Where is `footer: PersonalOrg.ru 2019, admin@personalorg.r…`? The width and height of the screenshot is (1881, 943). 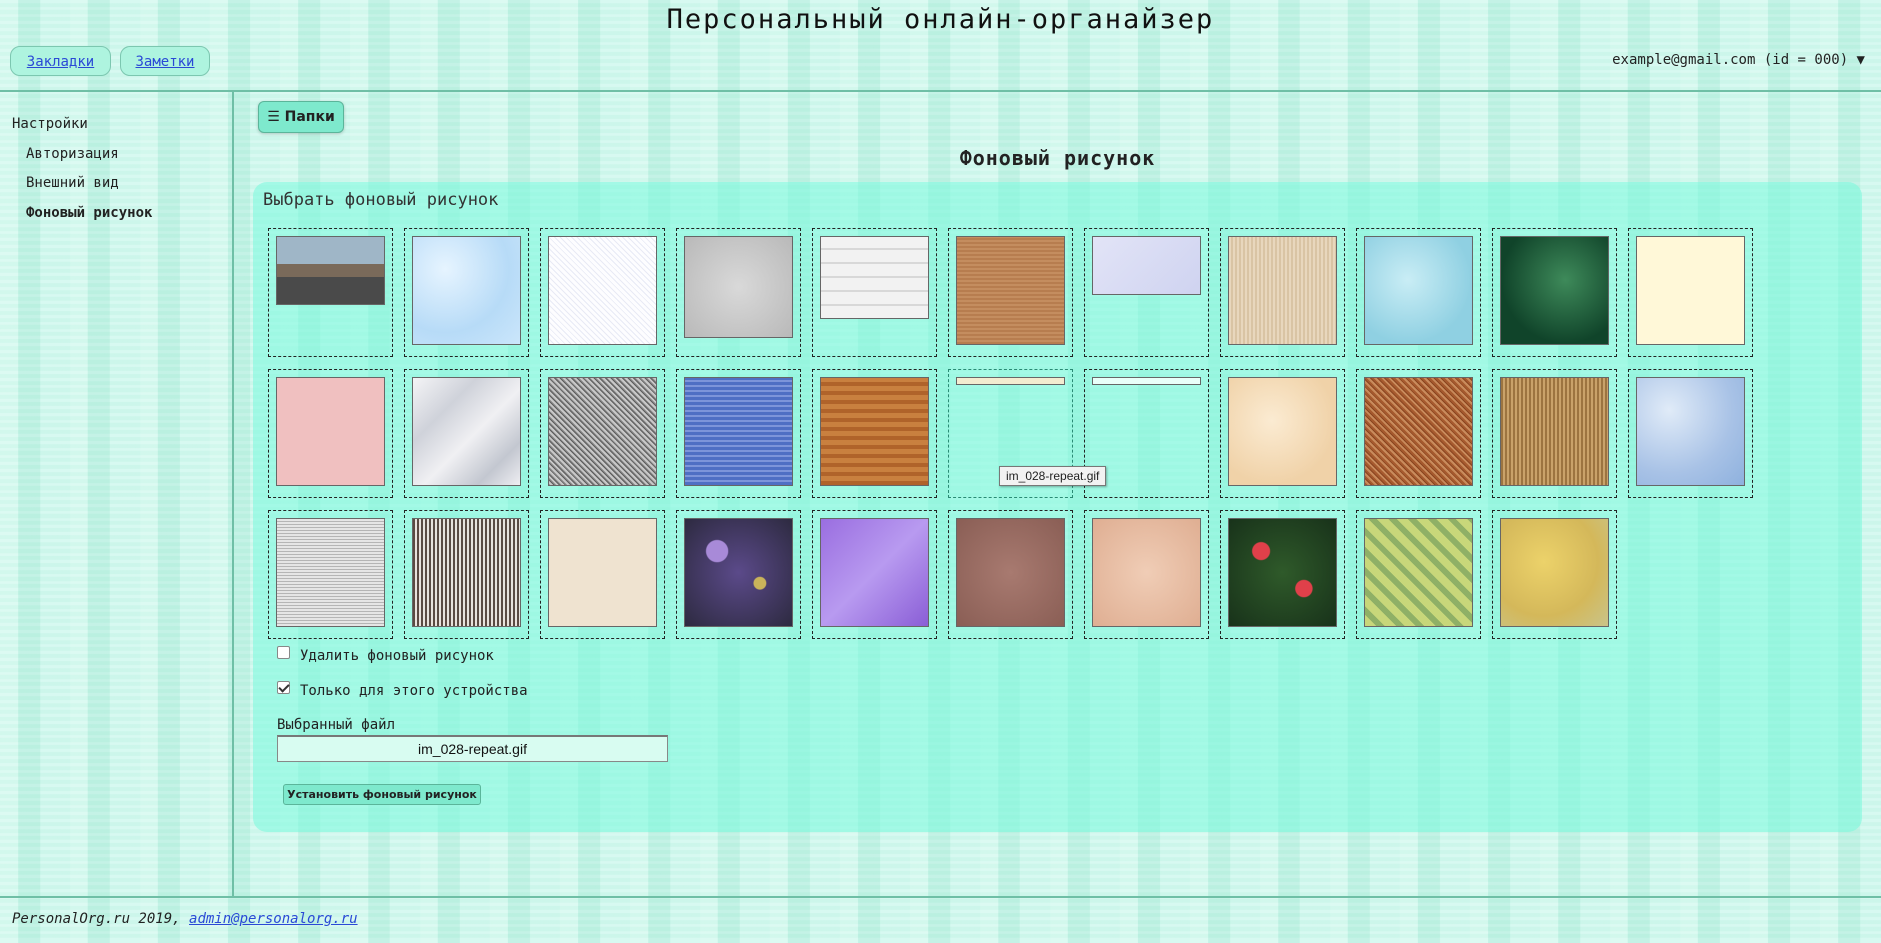
footer: PersonalOrg.ru 2019, admin@personalorg.r… is located at coordinates (940, 919).